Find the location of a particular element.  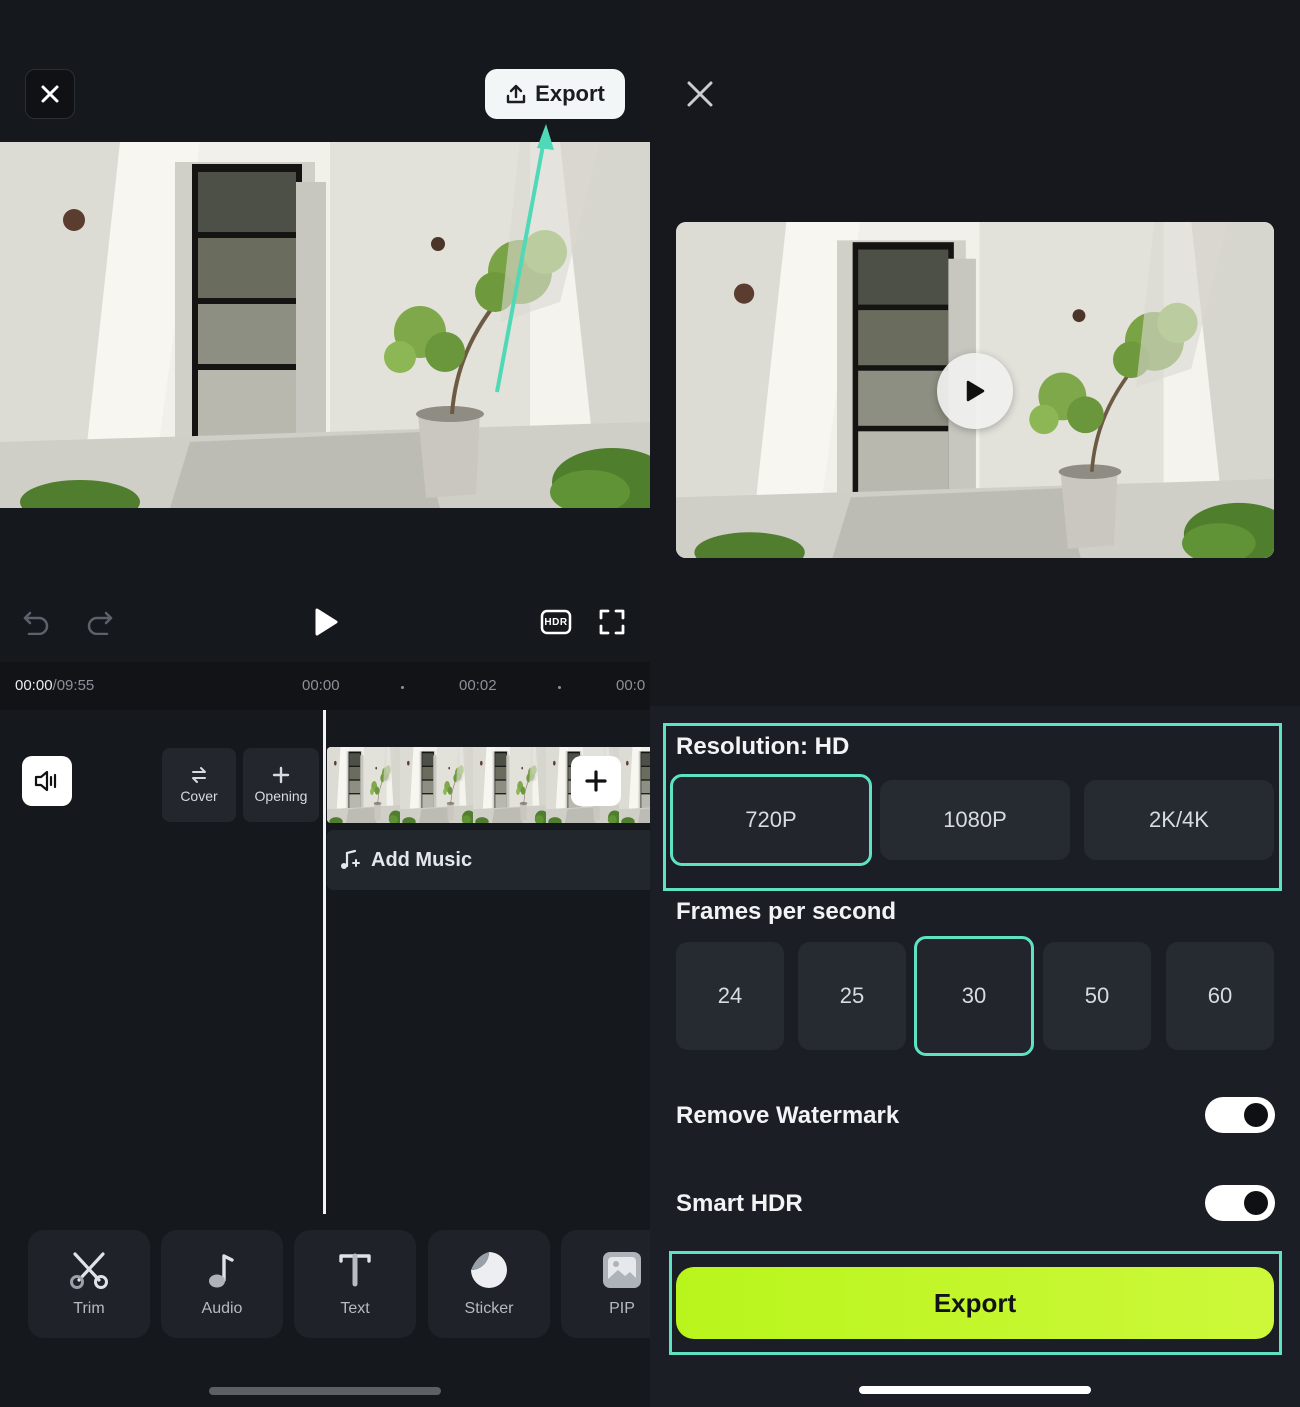

resolution-label: Resolution: HD is located at coordinates (763, 746).